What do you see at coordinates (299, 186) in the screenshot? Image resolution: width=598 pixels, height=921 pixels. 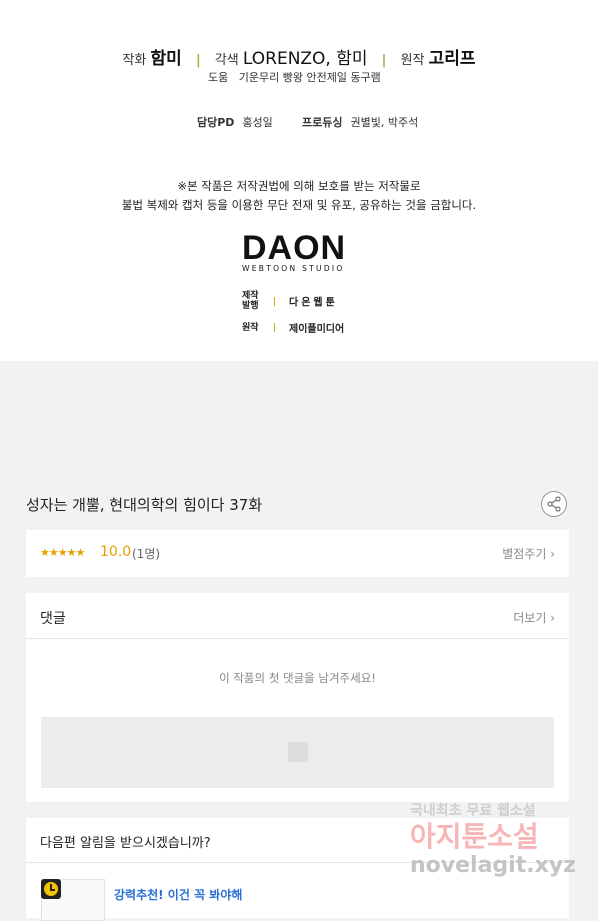 I see `notice-line: ※본 작품은 저작권법에 의해 보호를 받는 저작물로` at bounding box center [299, 186].